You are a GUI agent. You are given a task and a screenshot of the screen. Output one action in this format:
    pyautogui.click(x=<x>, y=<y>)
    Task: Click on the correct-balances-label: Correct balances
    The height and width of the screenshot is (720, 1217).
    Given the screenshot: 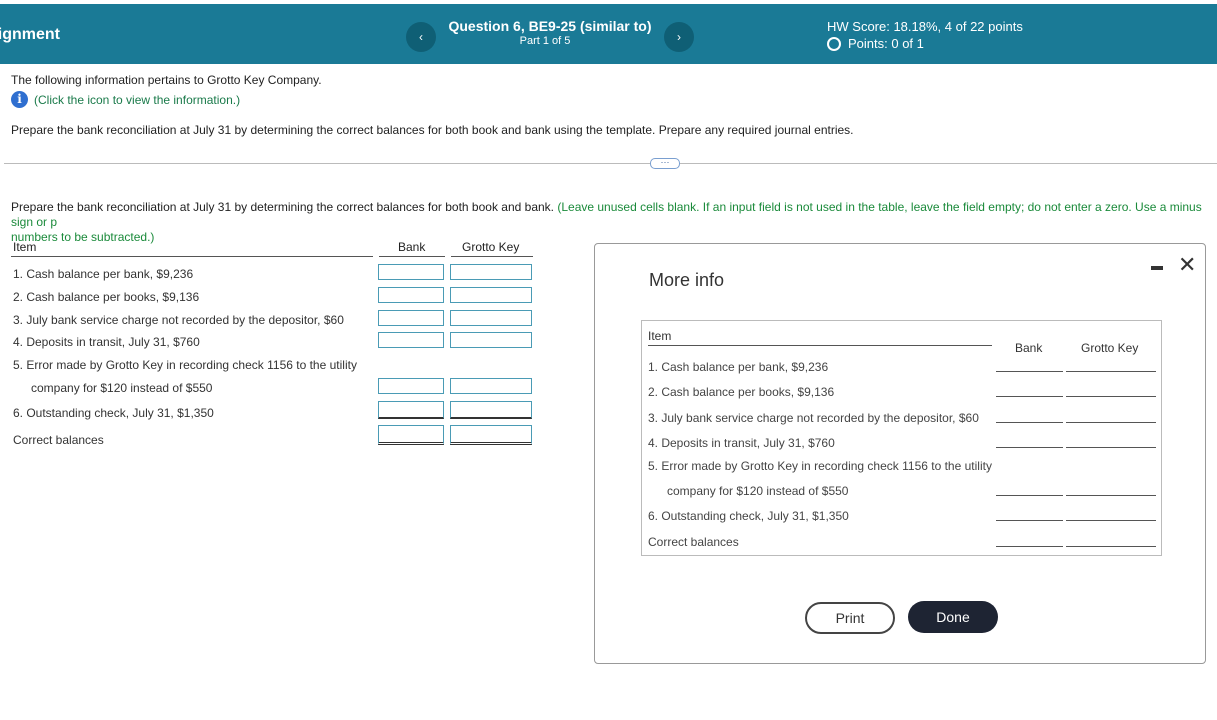 What is the action you would take?
    pyautogui.click(x=58, y=440)
    